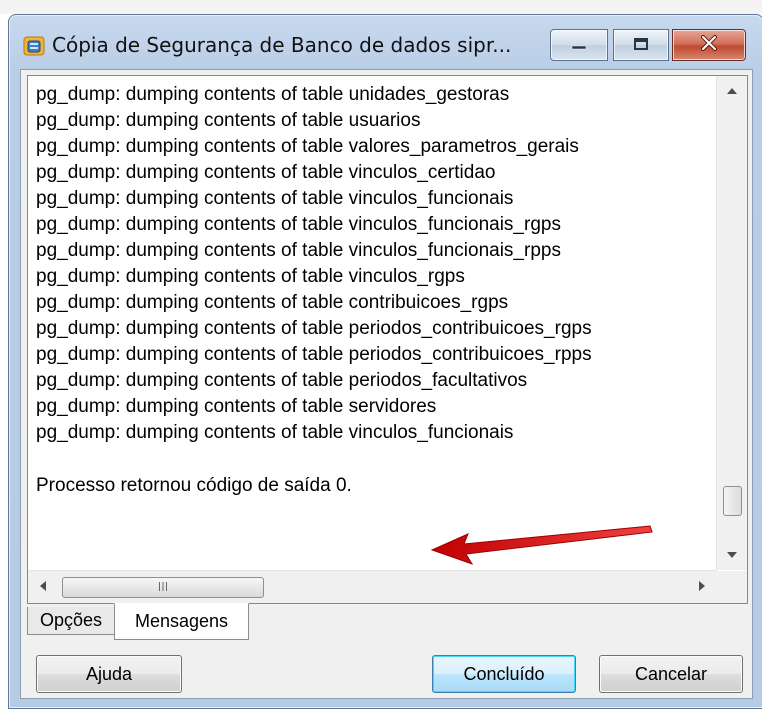 This screenshot has height=709, width=762. What do you see at coordinates (381, 7) in the screenshot?
I see `background-window-strip` at bounding box center [381, 7].